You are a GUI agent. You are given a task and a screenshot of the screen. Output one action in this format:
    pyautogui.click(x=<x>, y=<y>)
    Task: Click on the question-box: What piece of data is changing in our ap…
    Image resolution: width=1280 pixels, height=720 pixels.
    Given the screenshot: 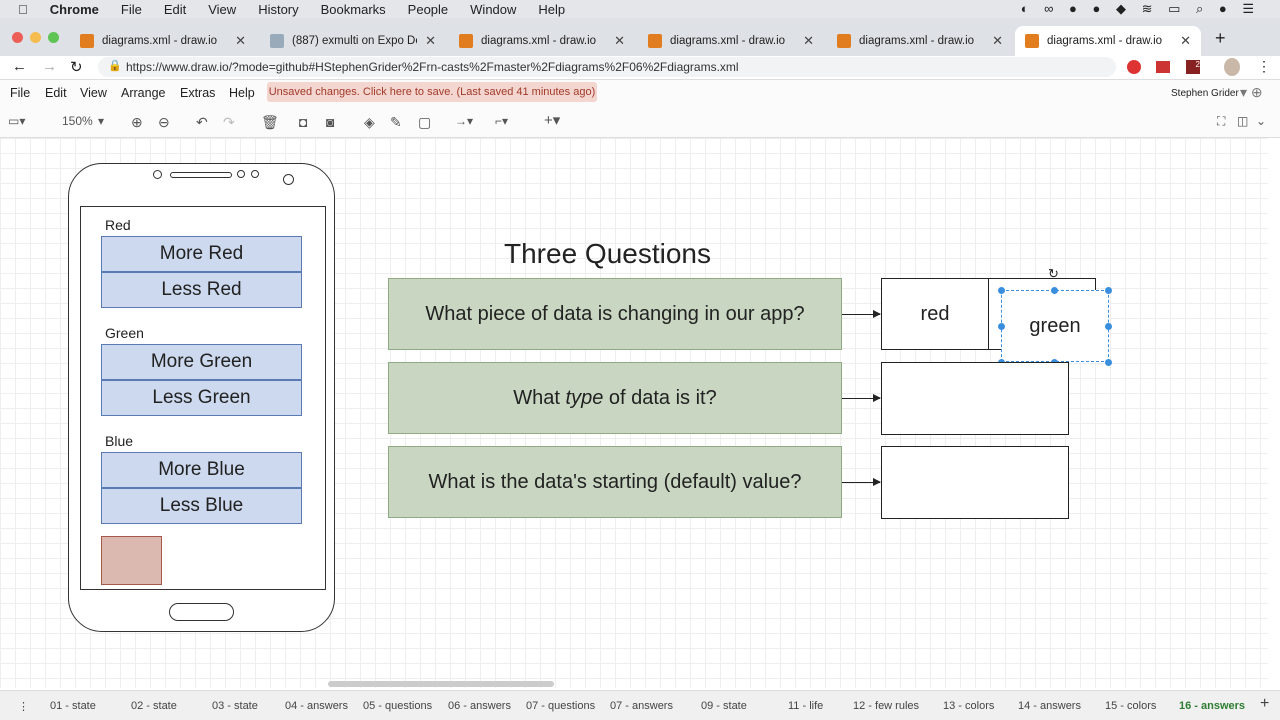 What is the action you would take?
    pyautogui.click(x=615, y=314)
    